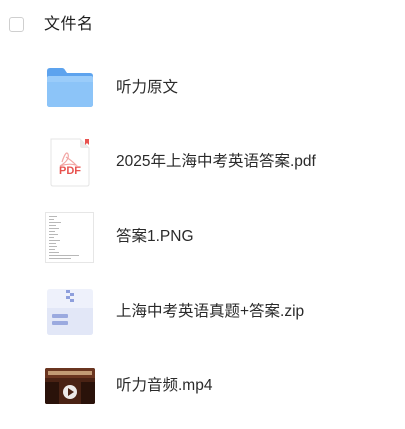 The image size is (405, 429). I want to click on folder-icon, so click(70, 88).